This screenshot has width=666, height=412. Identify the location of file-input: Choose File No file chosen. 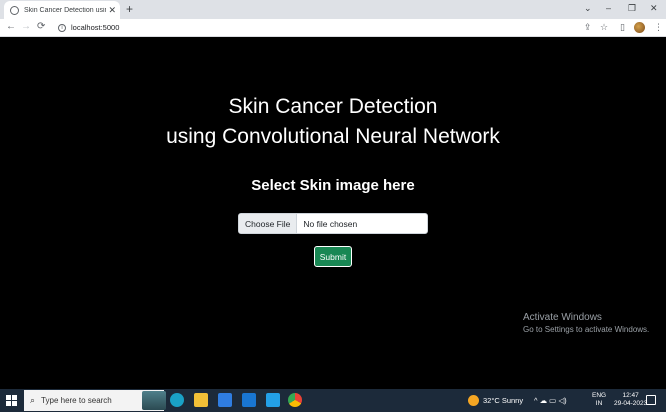
(333, 223).